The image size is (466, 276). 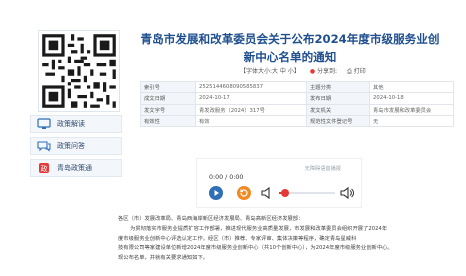 I want to click on meta-key: 主题分类, so click(x=338, y=87).